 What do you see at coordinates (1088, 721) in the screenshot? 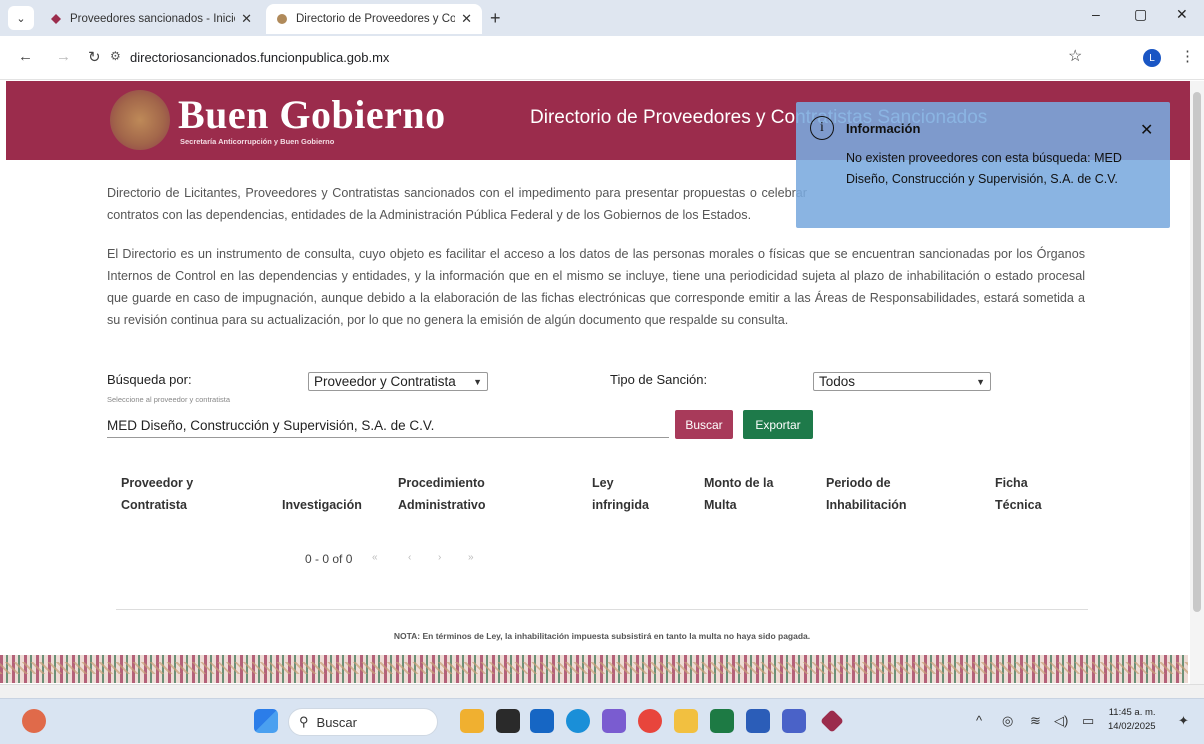
I see `battery-icon: ▭` at bounding box center [1088, 721].